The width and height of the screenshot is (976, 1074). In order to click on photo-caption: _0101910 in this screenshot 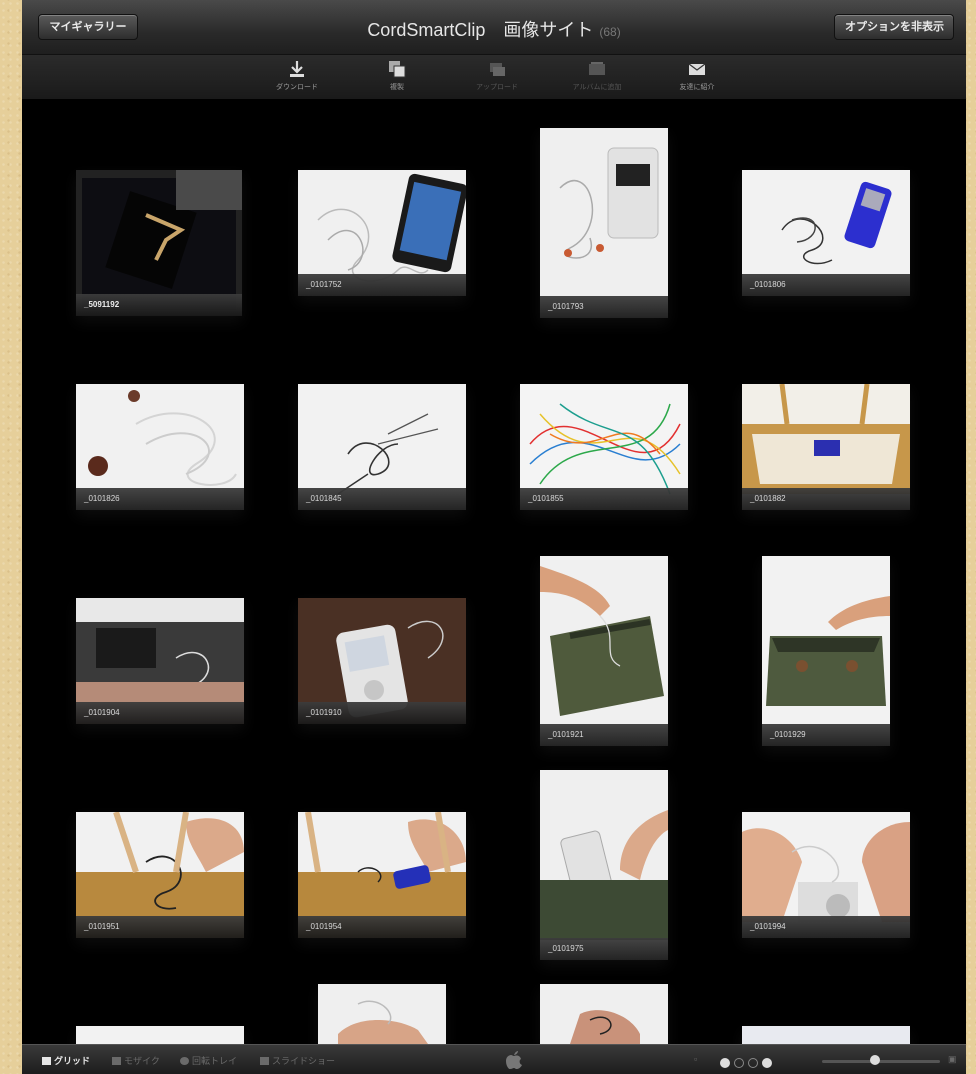, I will do `click(382, 713)`.